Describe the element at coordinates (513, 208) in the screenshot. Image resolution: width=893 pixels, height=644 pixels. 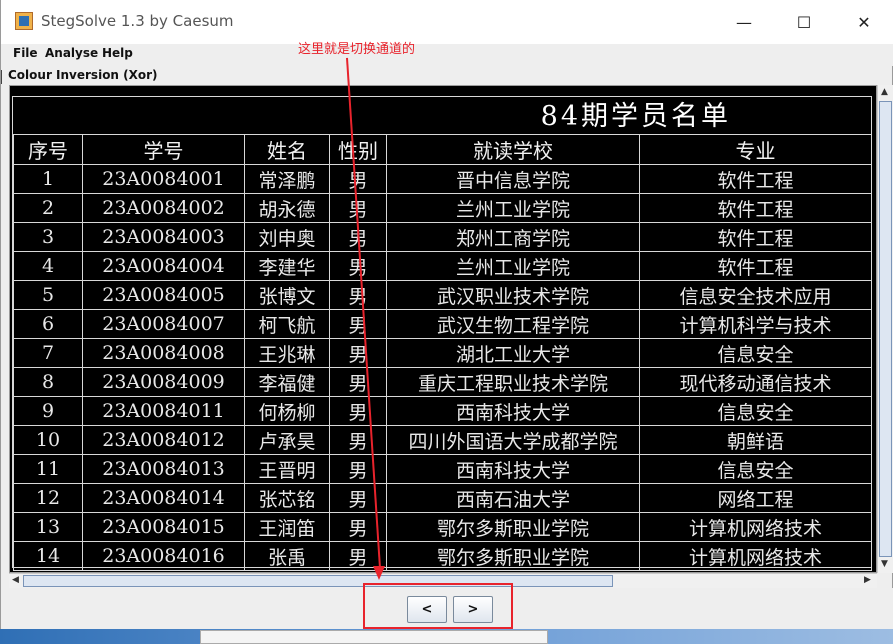
I see `cell-school: 兰州工业学院` at that location.